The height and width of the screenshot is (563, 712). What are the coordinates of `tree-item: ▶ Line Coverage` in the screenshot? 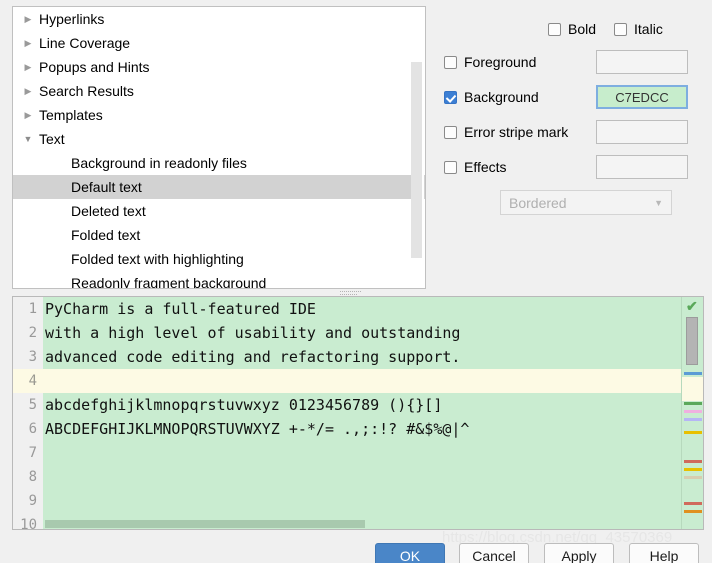 It's located at (219, 43).